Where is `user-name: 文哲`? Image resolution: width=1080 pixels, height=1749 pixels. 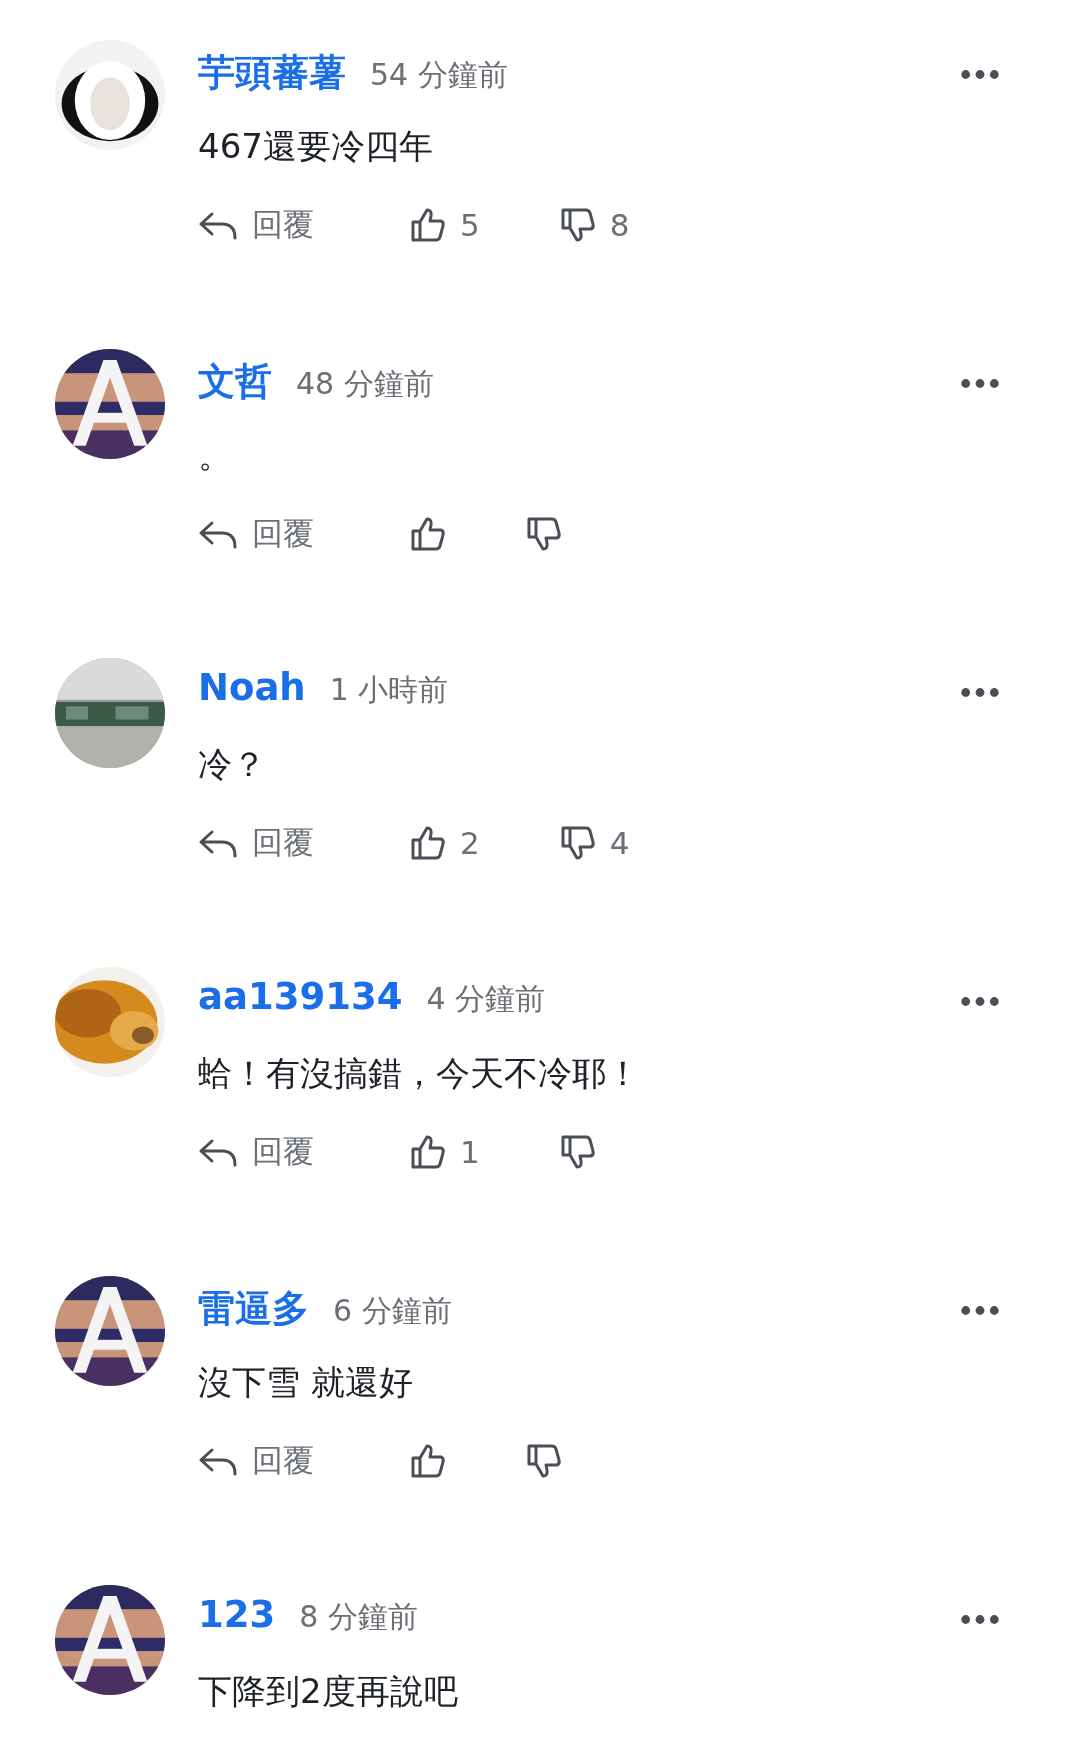
user-name: 文哲 is located at coordinates (235, 382).